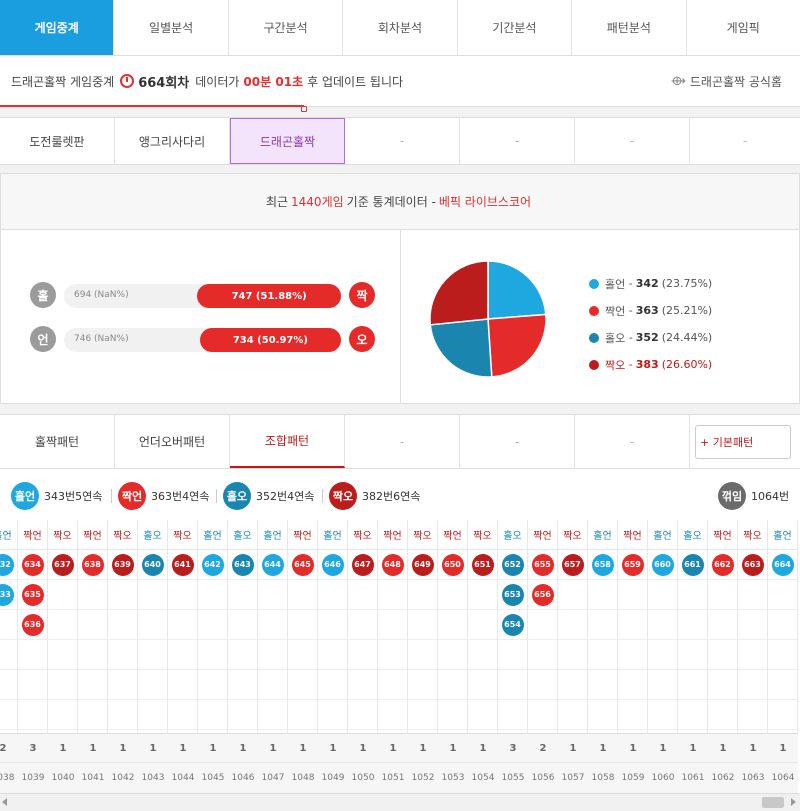 Image resolution: width=800 pixels, height=811 pixels. I want to click on pattern-tab-empty-2: -, so click(517, 441).